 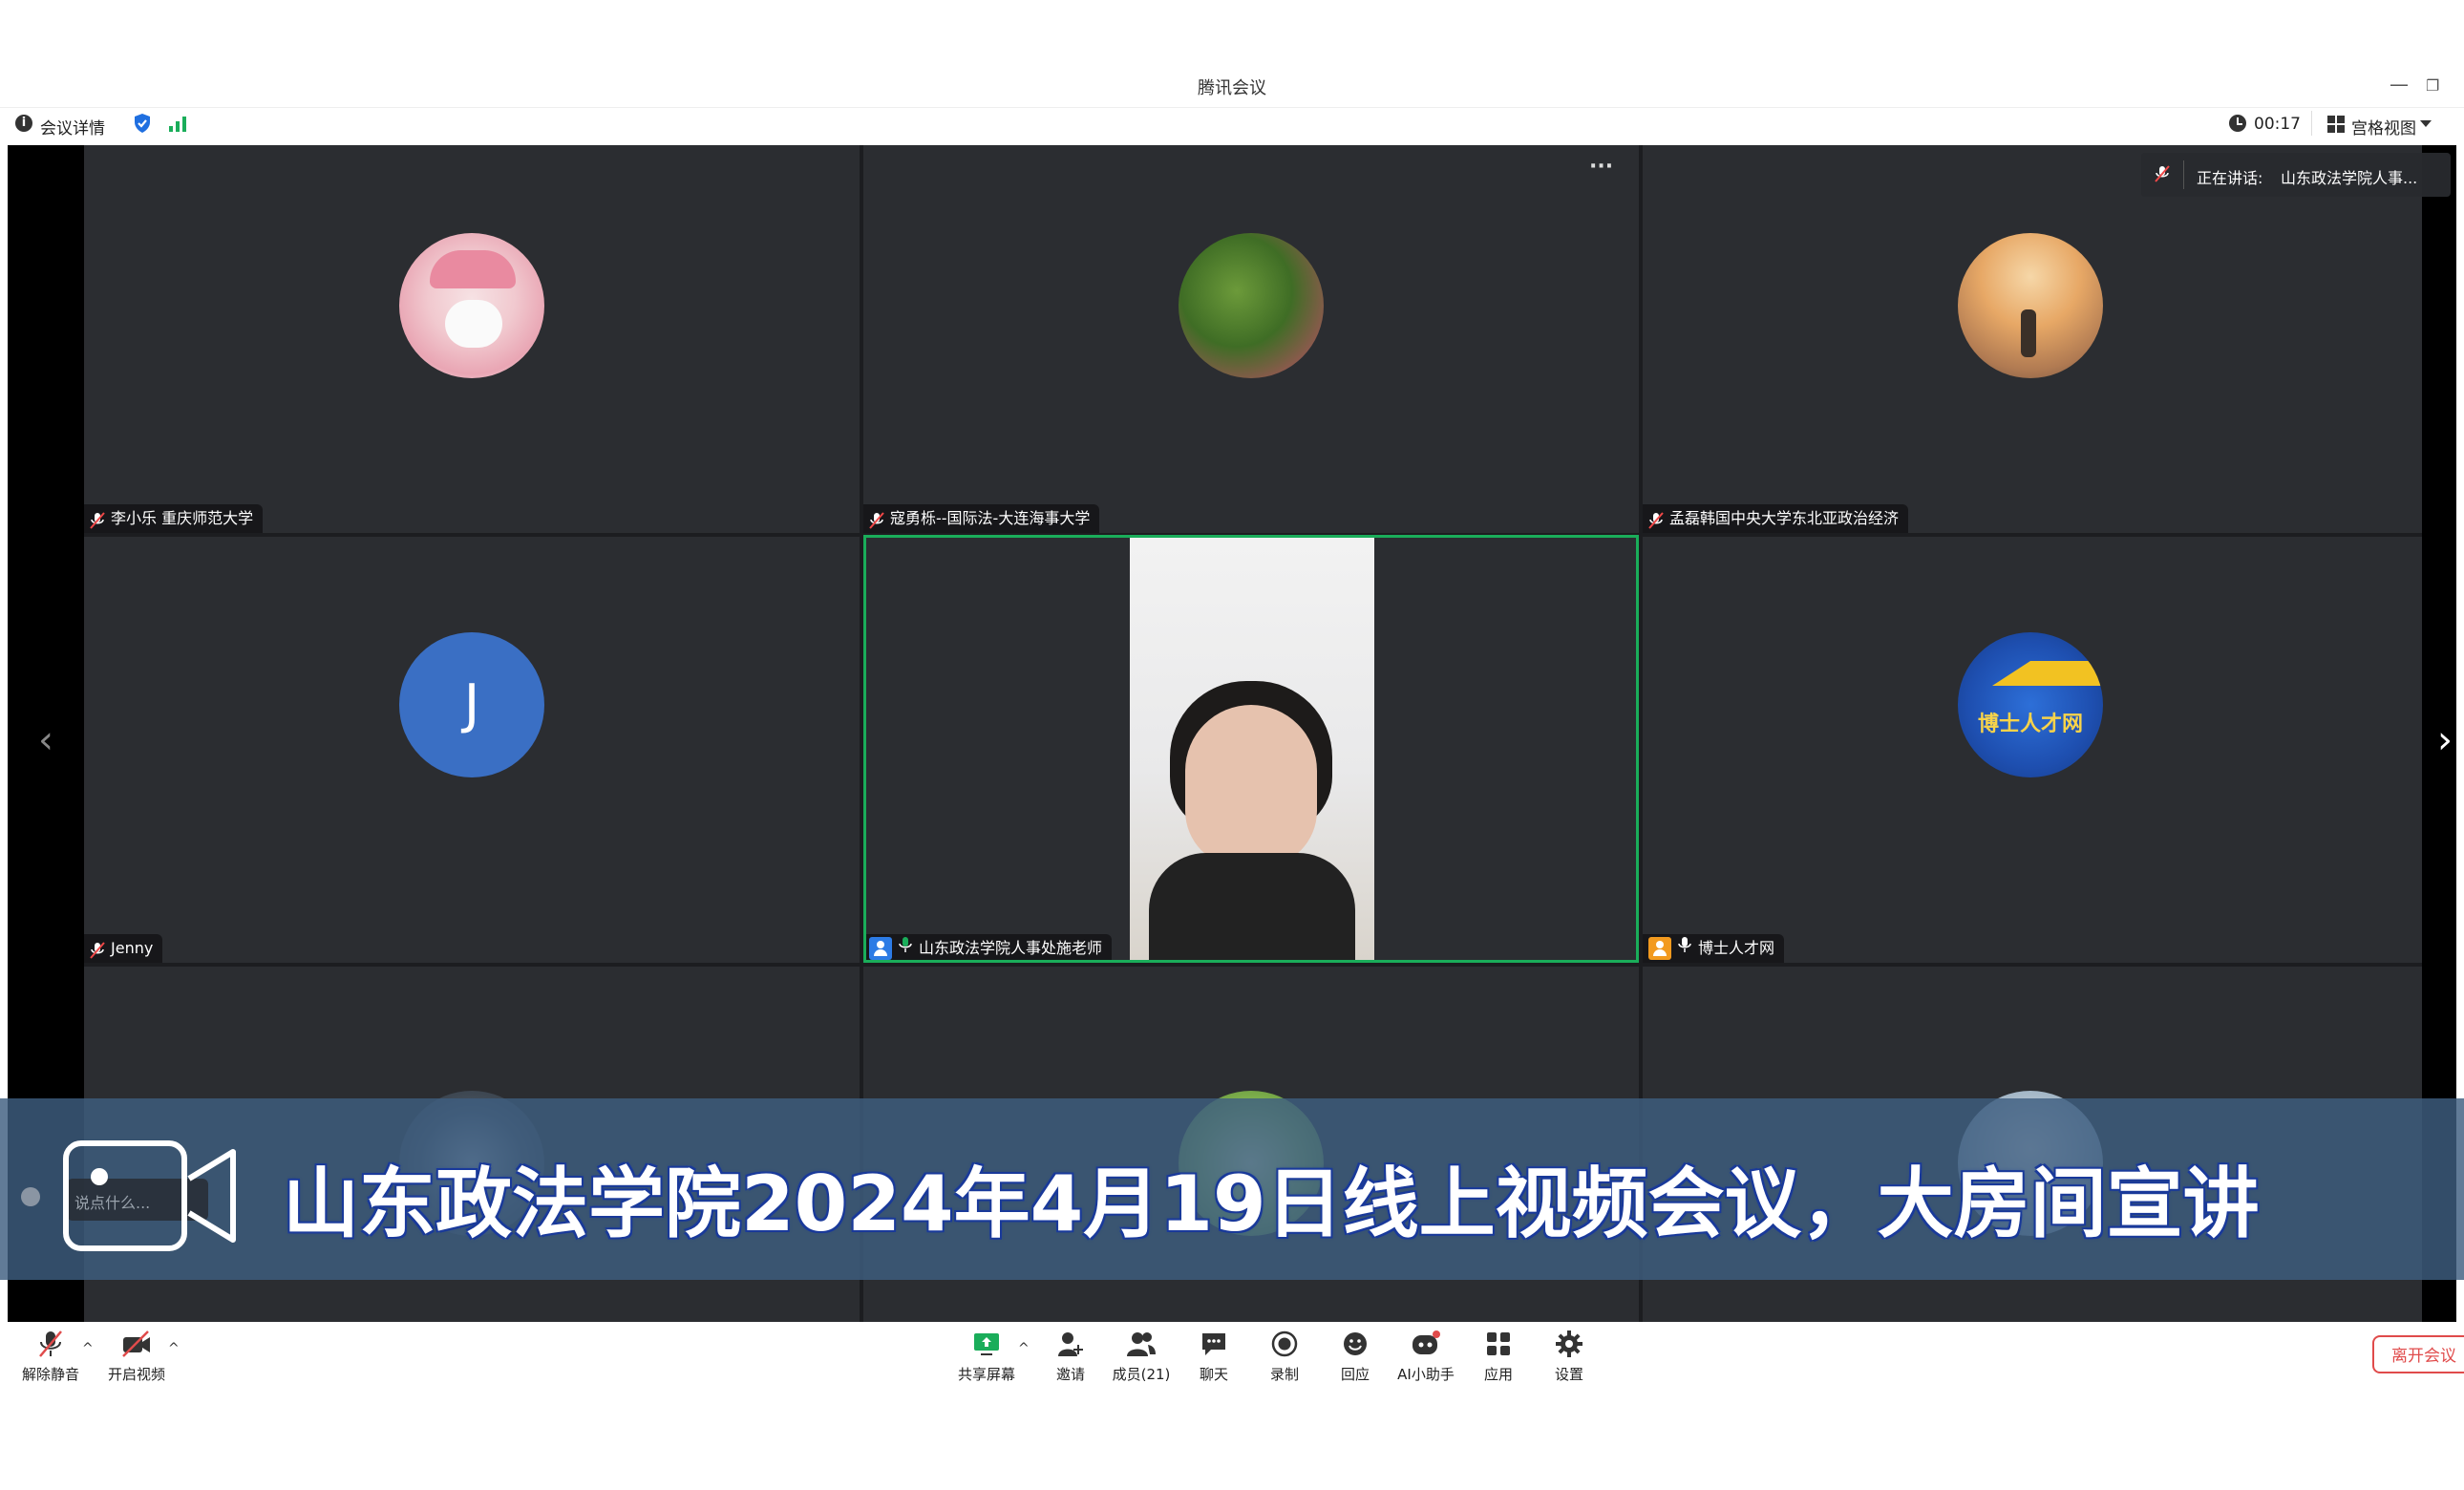 I want to click on chat-label: 聊天, so click(x=1213, y=1374).